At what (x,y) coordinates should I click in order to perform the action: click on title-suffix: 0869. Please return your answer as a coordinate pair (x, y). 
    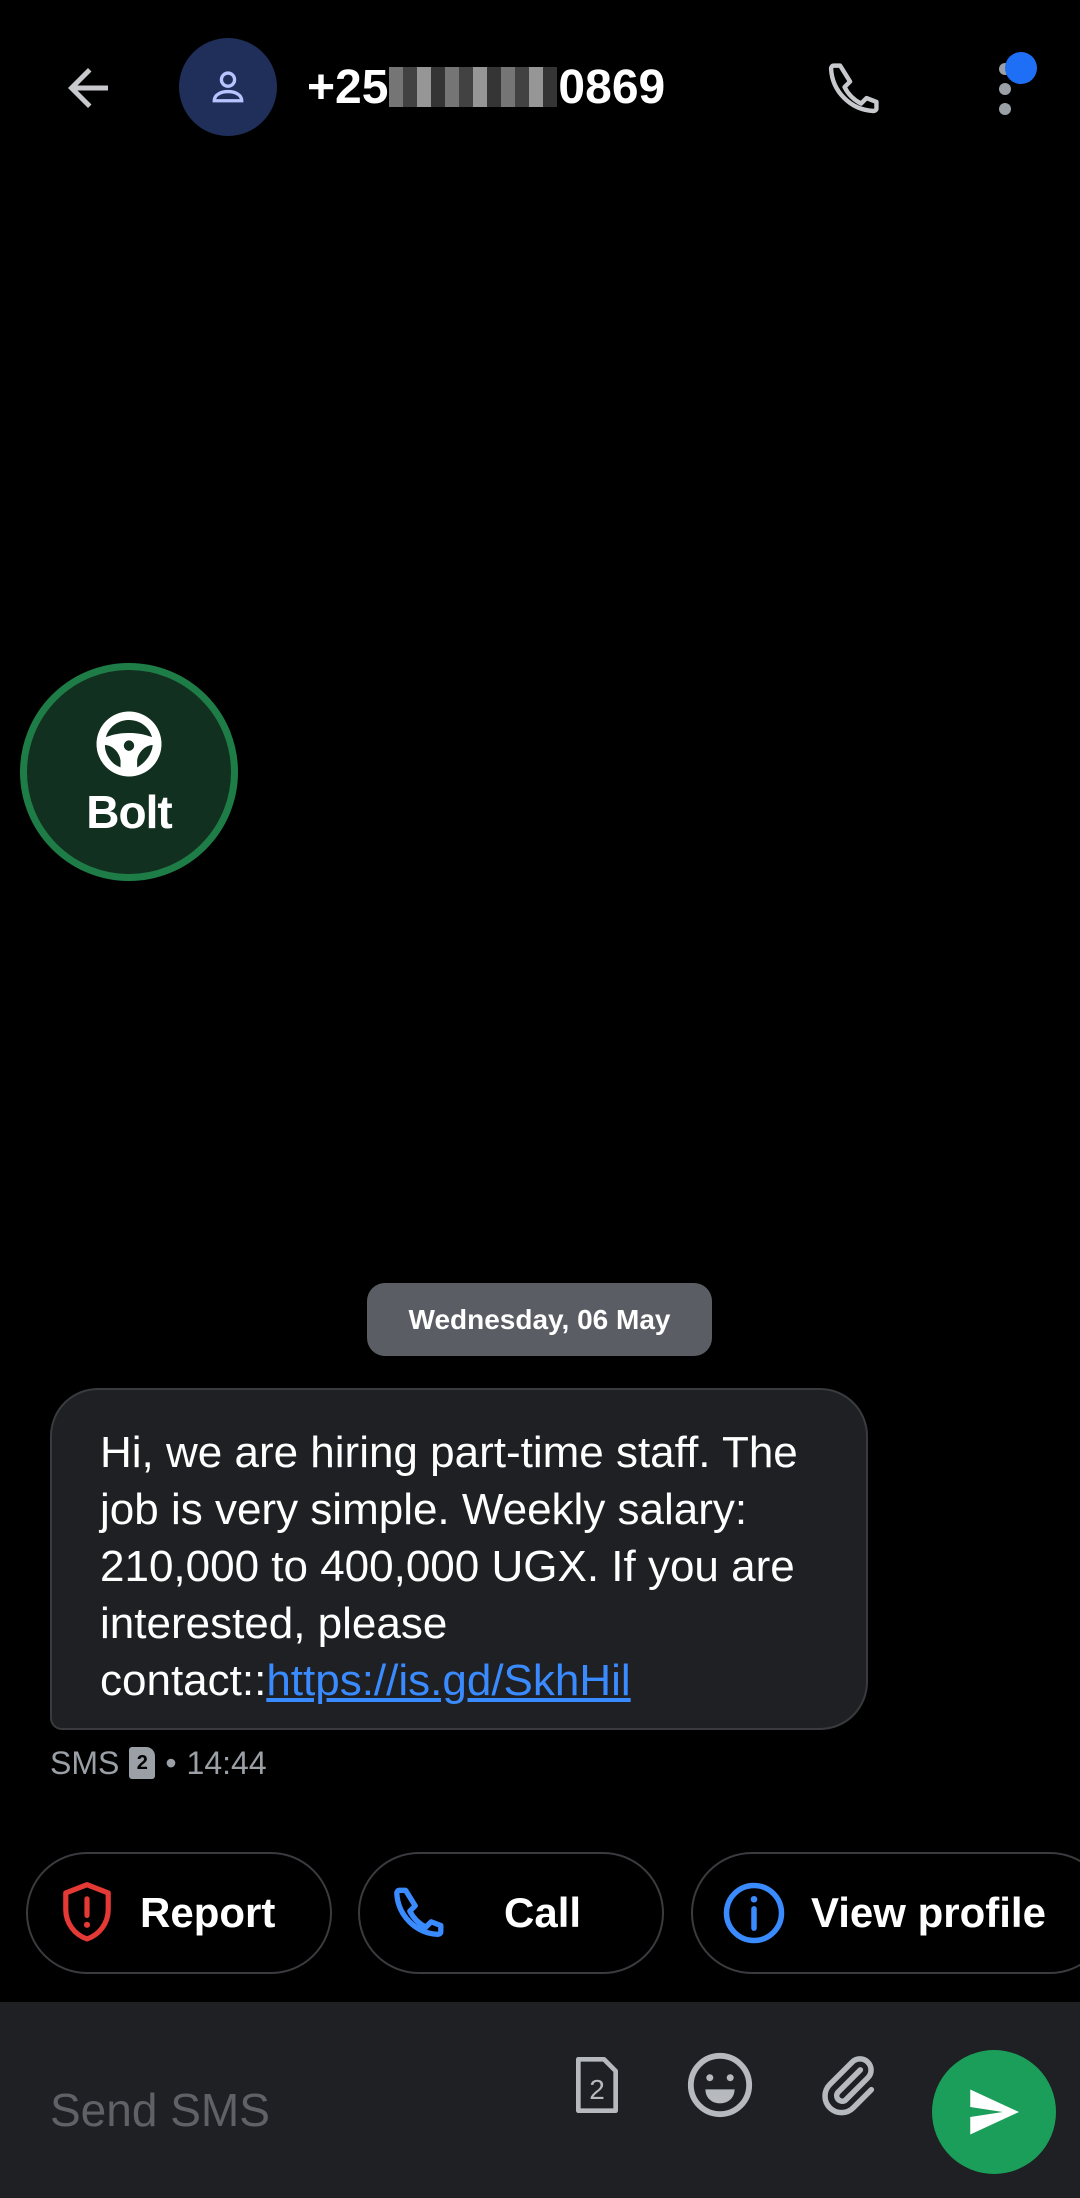
    Looking at the image, I should click on (612, 87).